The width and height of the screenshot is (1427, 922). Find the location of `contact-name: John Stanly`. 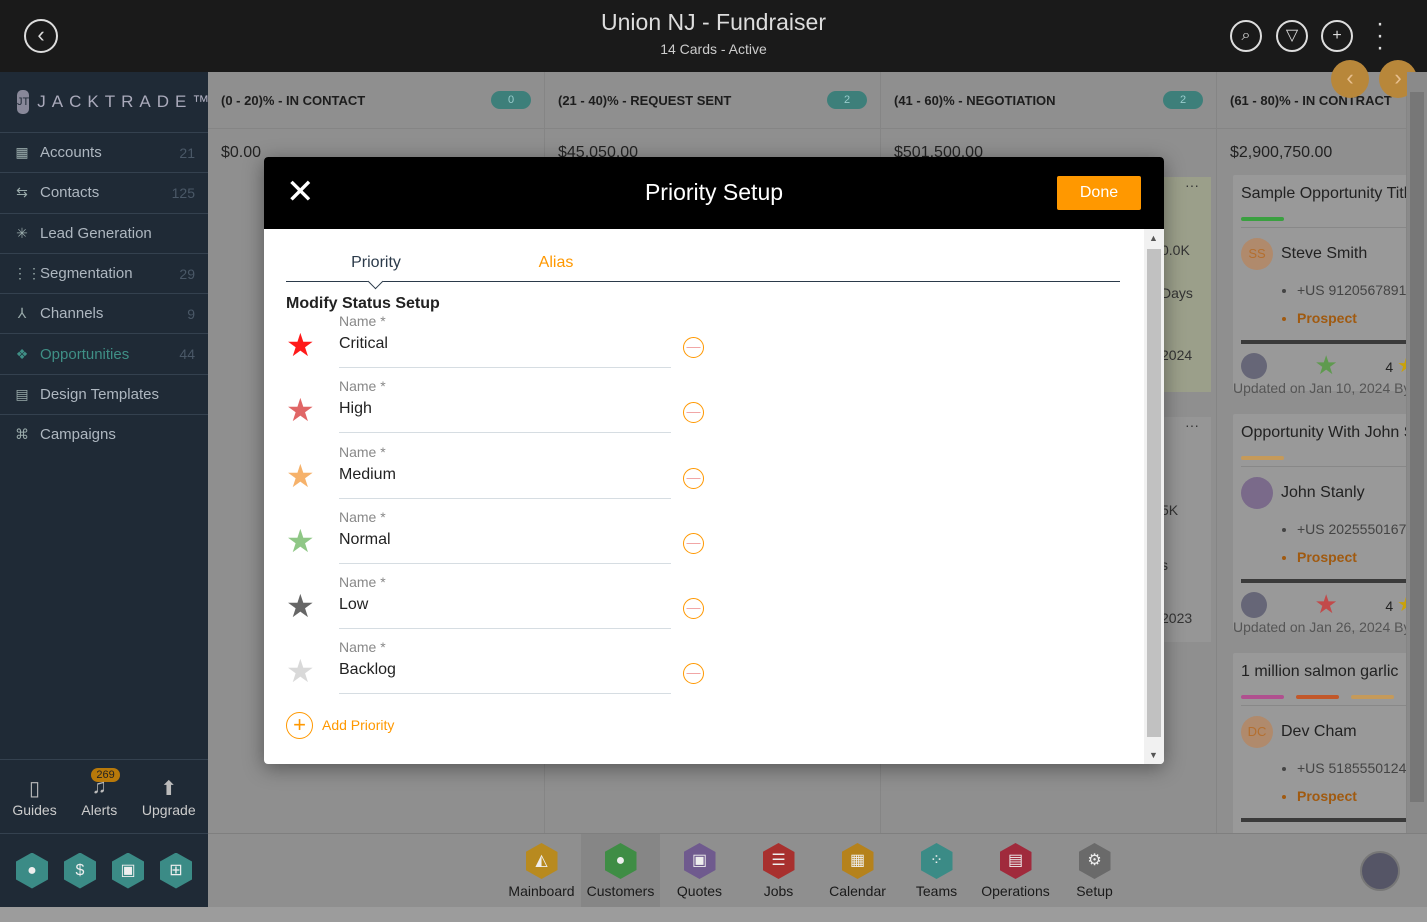

contact-name: John Stanly is located at coordinates (1323, 492).